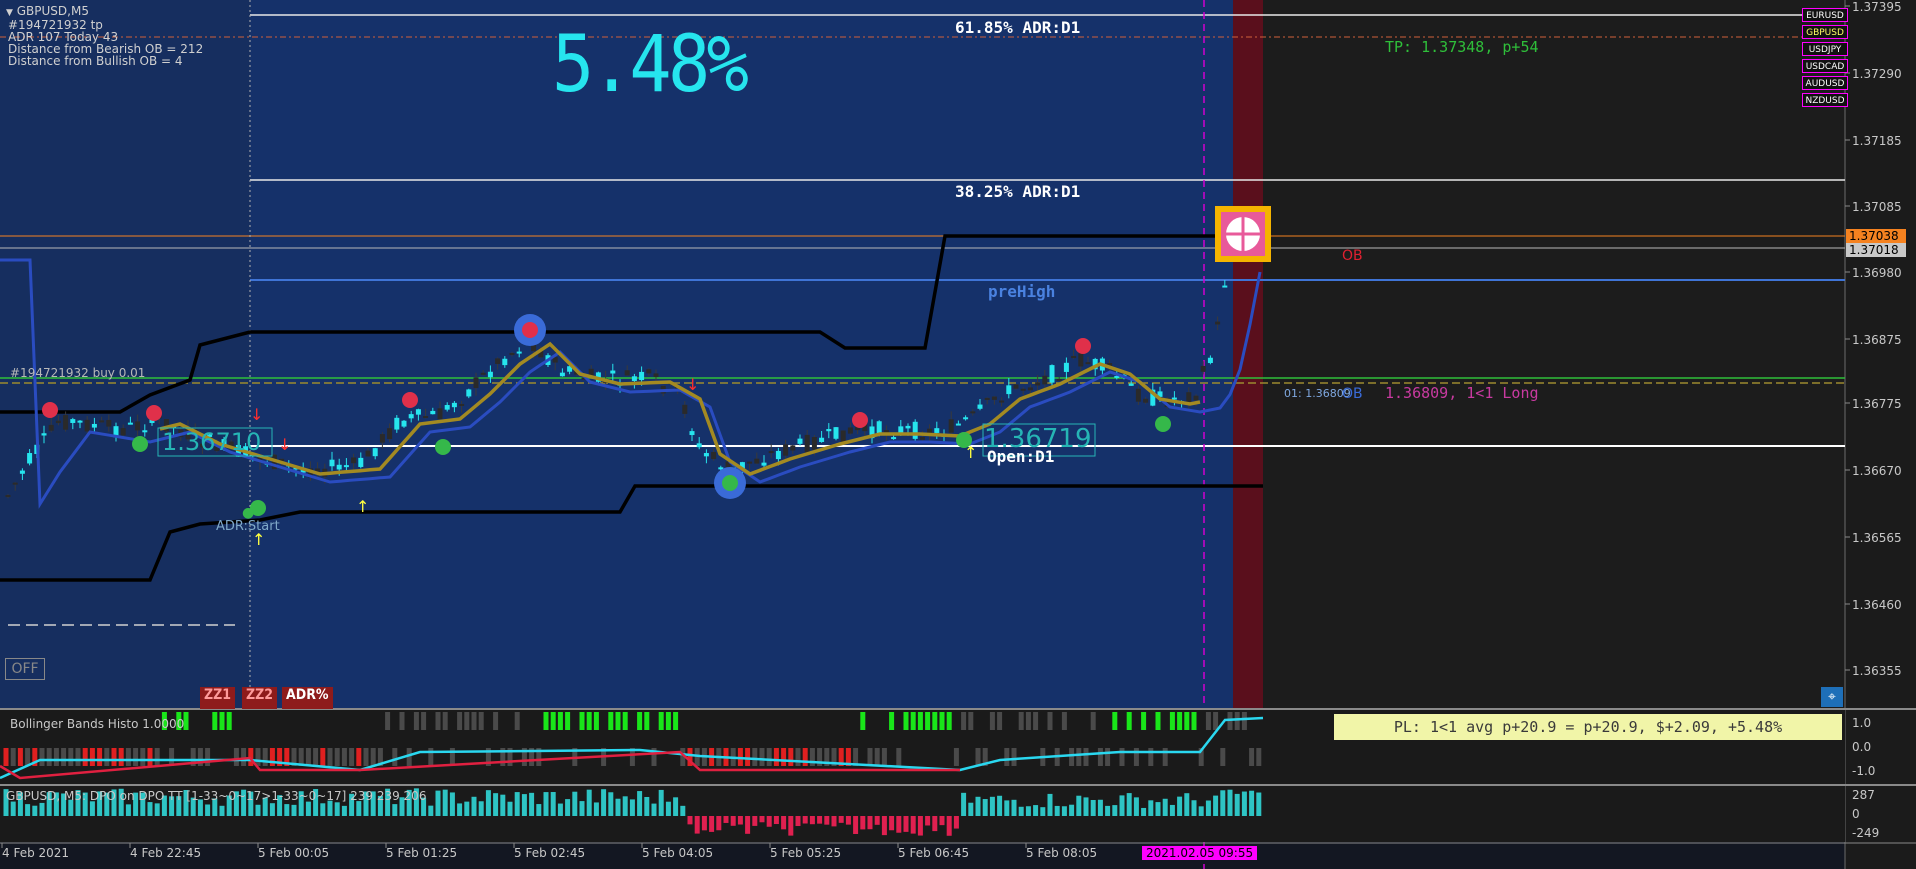 This screenshot has width=1916, height=869. I want to click on time-axis-label: 5 Feb 08:05, so click(1062, 853).